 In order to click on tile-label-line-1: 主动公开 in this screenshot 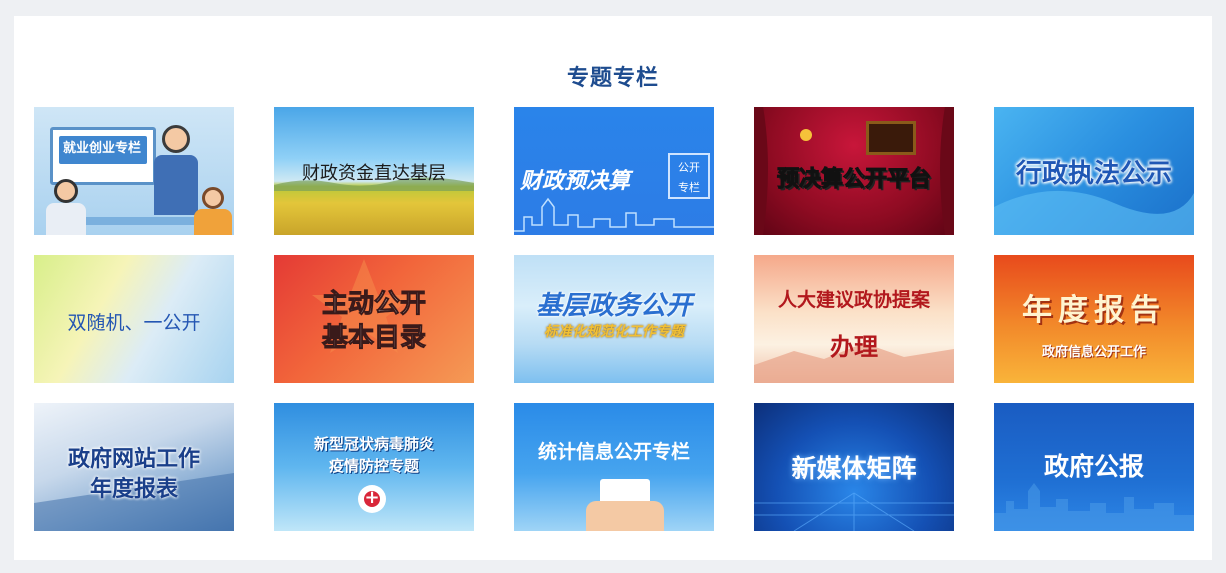, I will do `click(373, 304)`.